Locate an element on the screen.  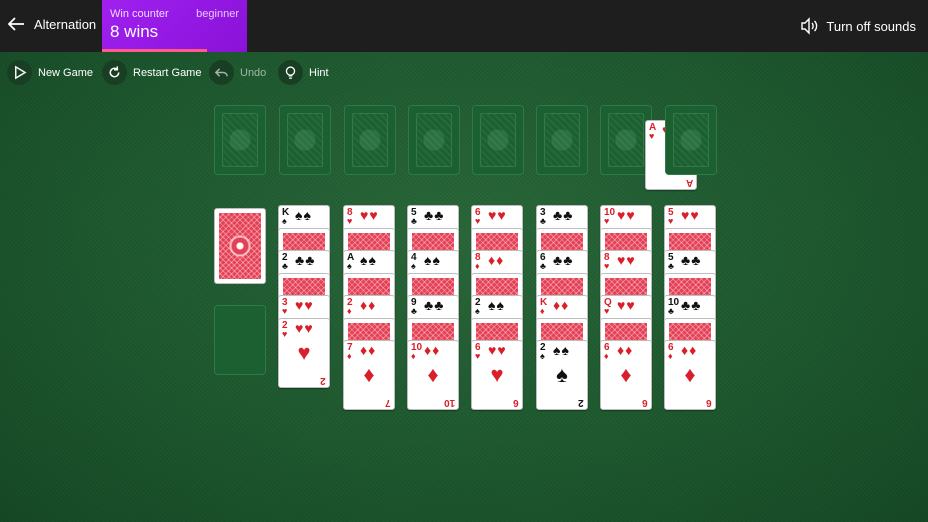
new-game-button: New Game is located at coordinates (50, 72).